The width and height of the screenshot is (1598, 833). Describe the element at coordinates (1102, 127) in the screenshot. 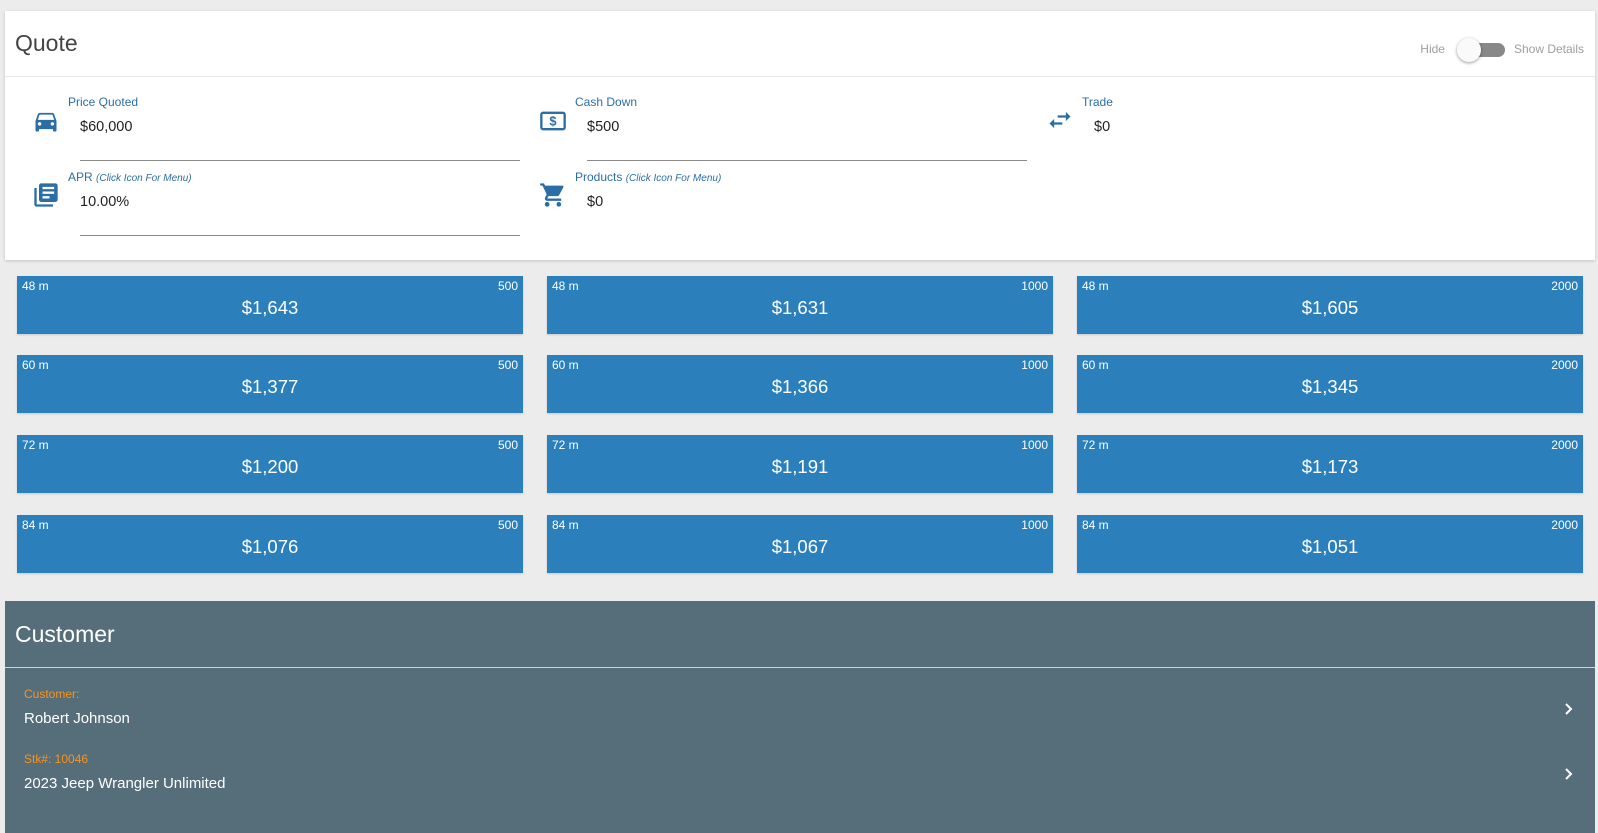

I see `trade-value: $0` at that location.